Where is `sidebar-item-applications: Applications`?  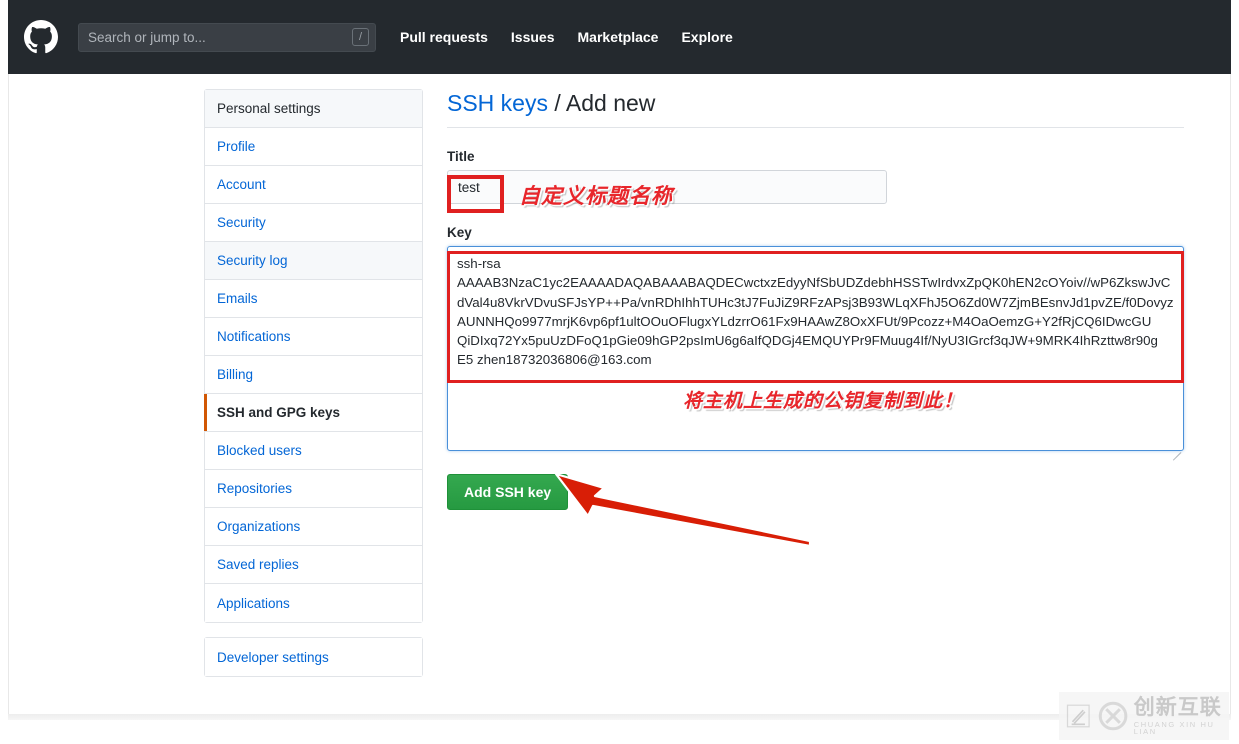 sidebar-item-applications: Applications is located at coordinates (313, 603).